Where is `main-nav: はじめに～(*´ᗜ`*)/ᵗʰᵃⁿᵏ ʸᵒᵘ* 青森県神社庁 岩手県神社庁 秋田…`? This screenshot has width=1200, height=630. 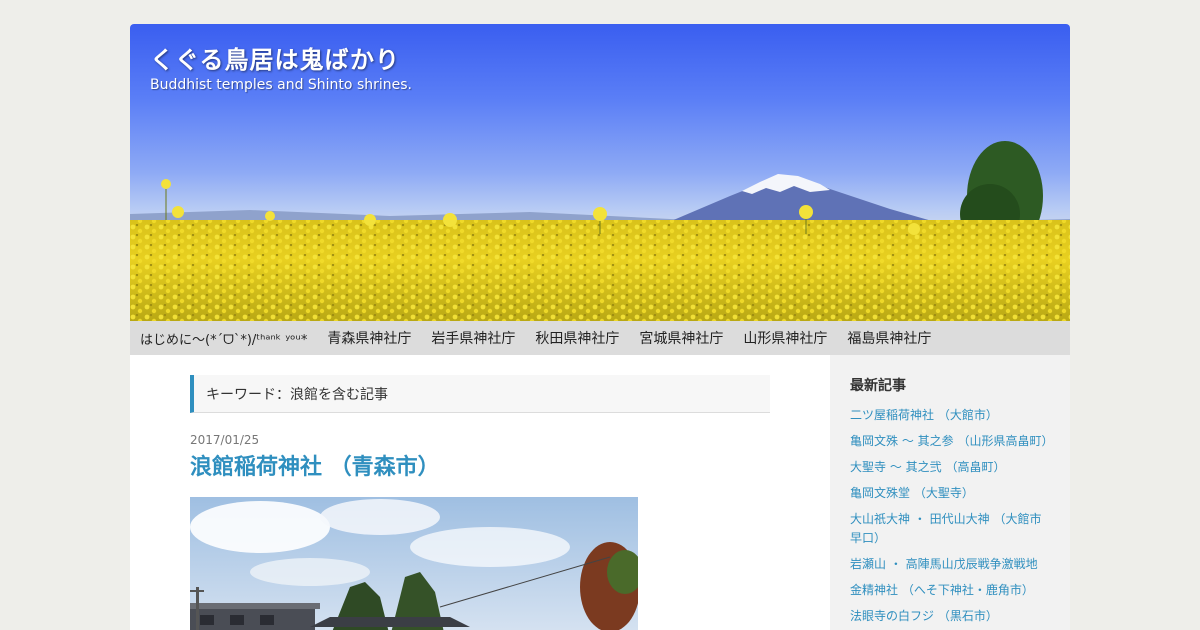 main-nav: はじめに～(*´ᗜ`*)/ᵗʰᵃⁿᵏ ʸᵒᵘ* 青森県神社庁 岩手県神社庁 秋田… is located at coordinates (600, 338).